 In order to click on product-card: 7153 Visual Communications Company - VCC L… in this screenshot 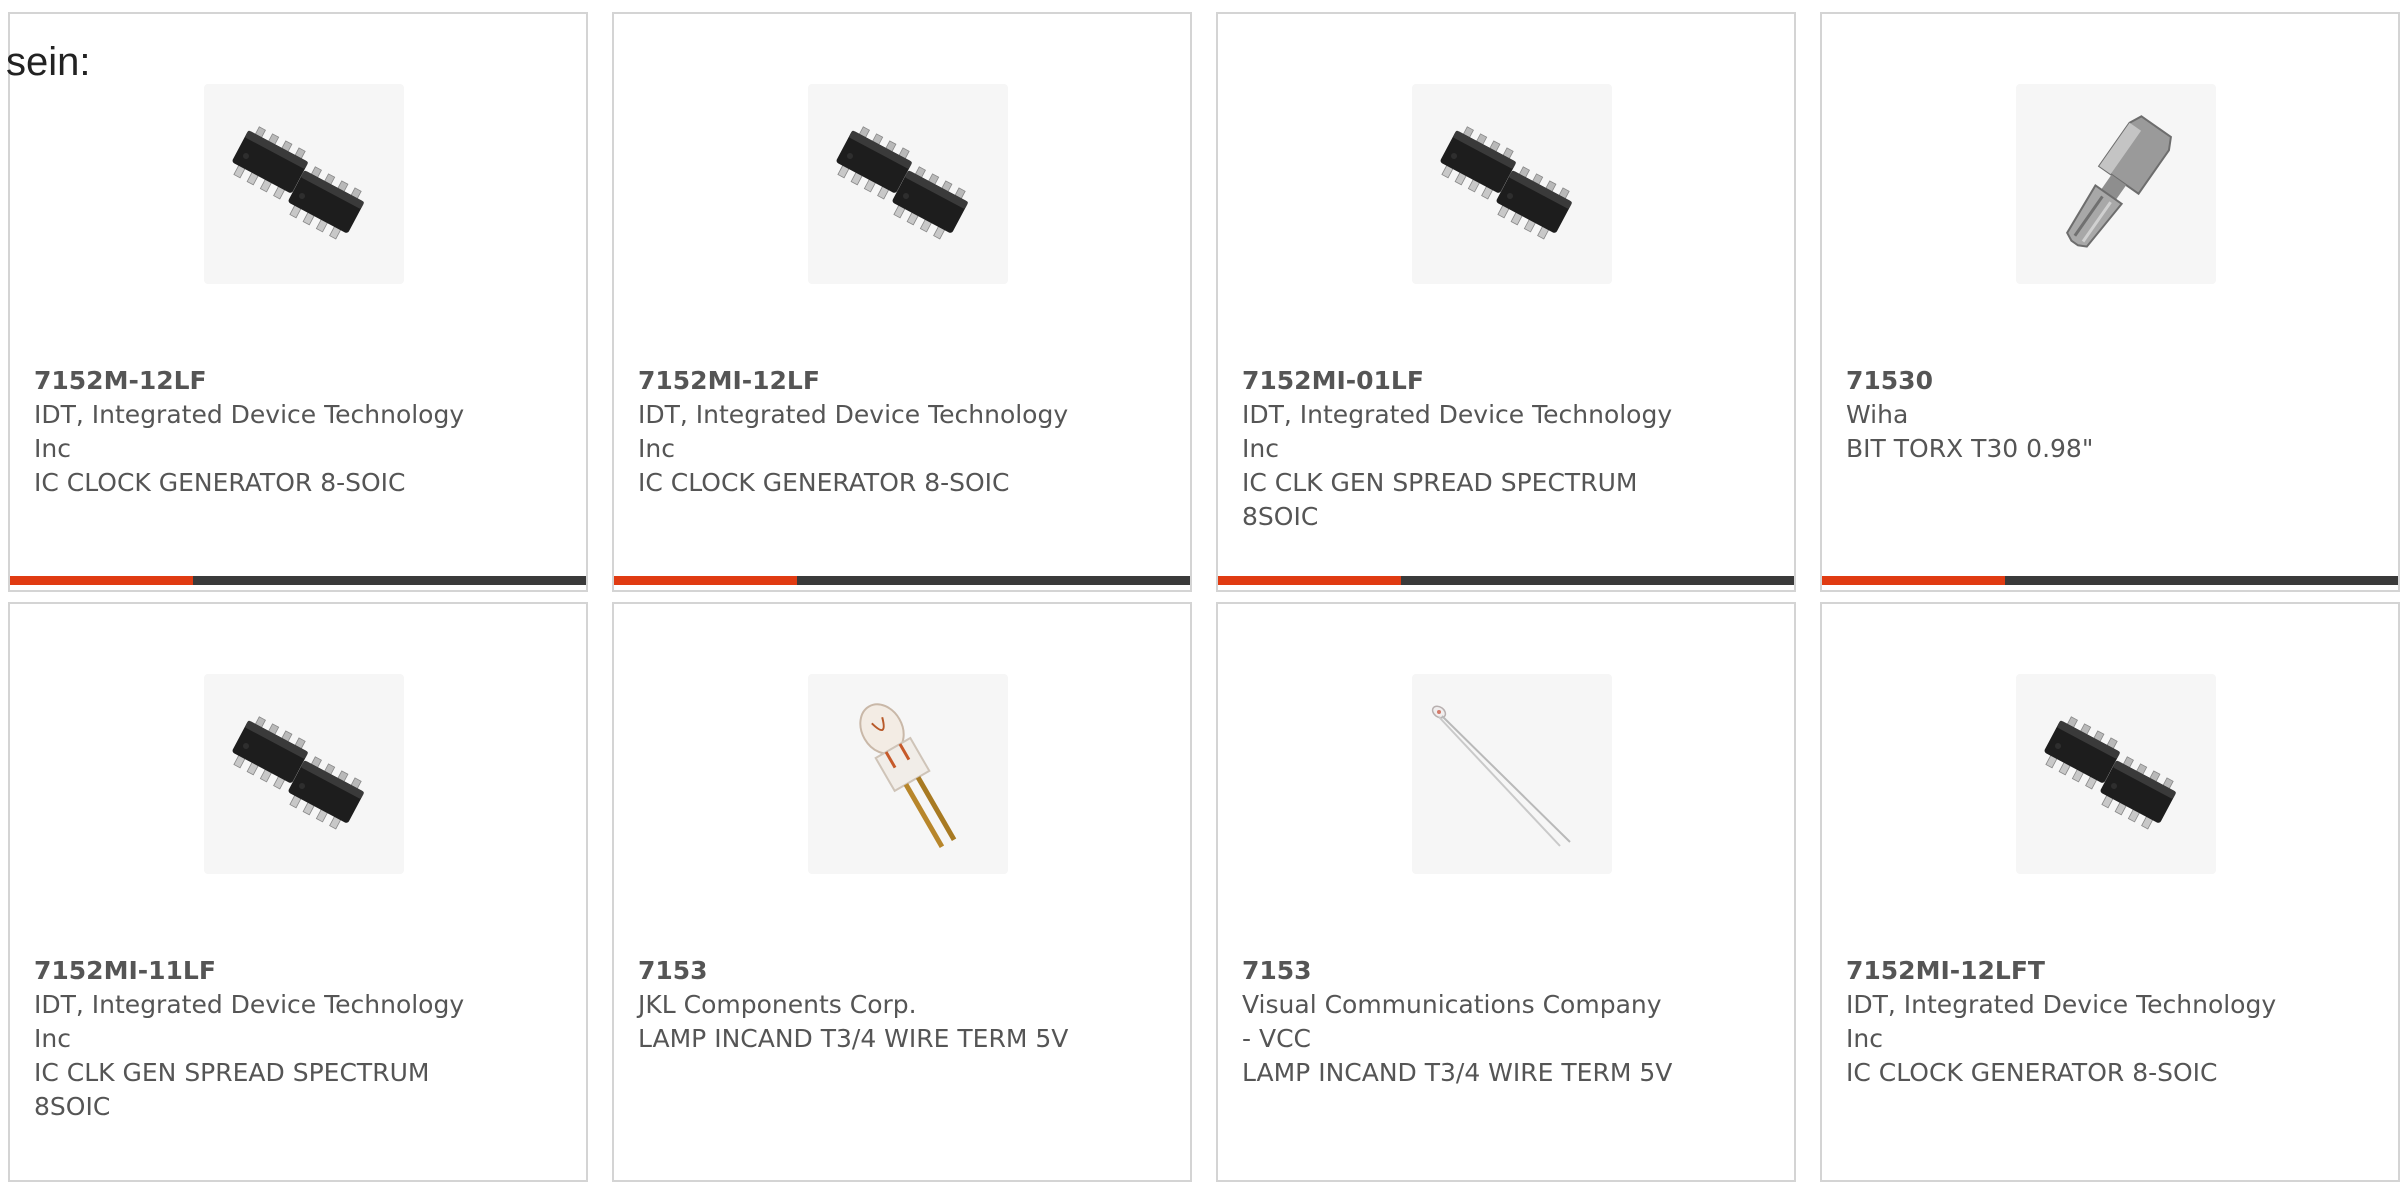, I will do `click(1506, 892)`.